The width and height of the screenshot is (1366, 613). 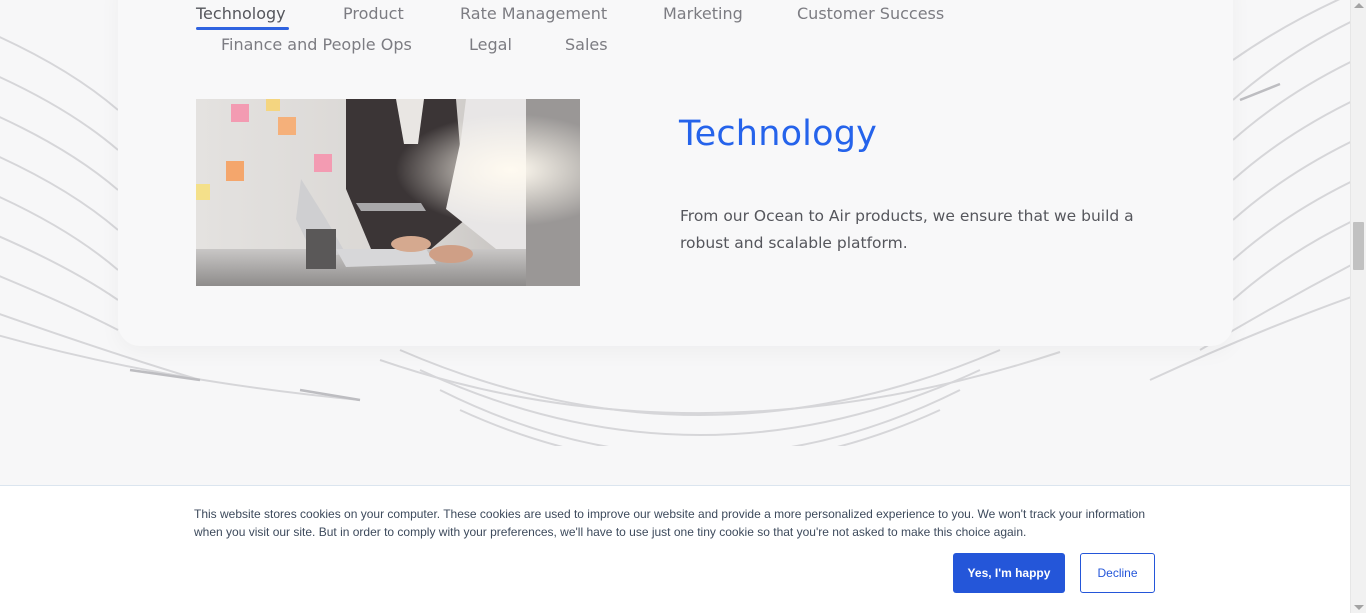 I want to click on section-title: Technology, so click(x=778, y=134).